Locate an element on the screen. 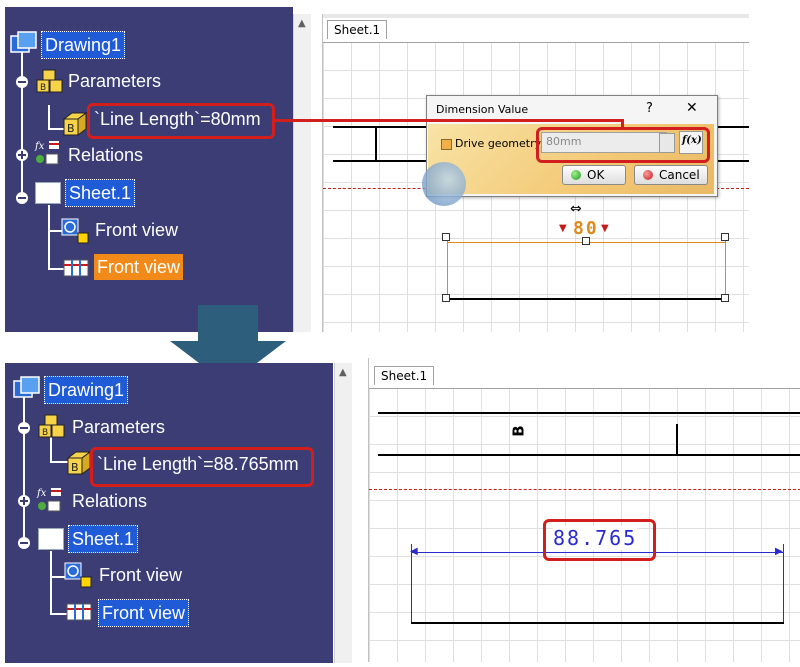 The height and width of the screenshot is (667, 800). close-icon: ✕ is located at coordinates (692, 108).